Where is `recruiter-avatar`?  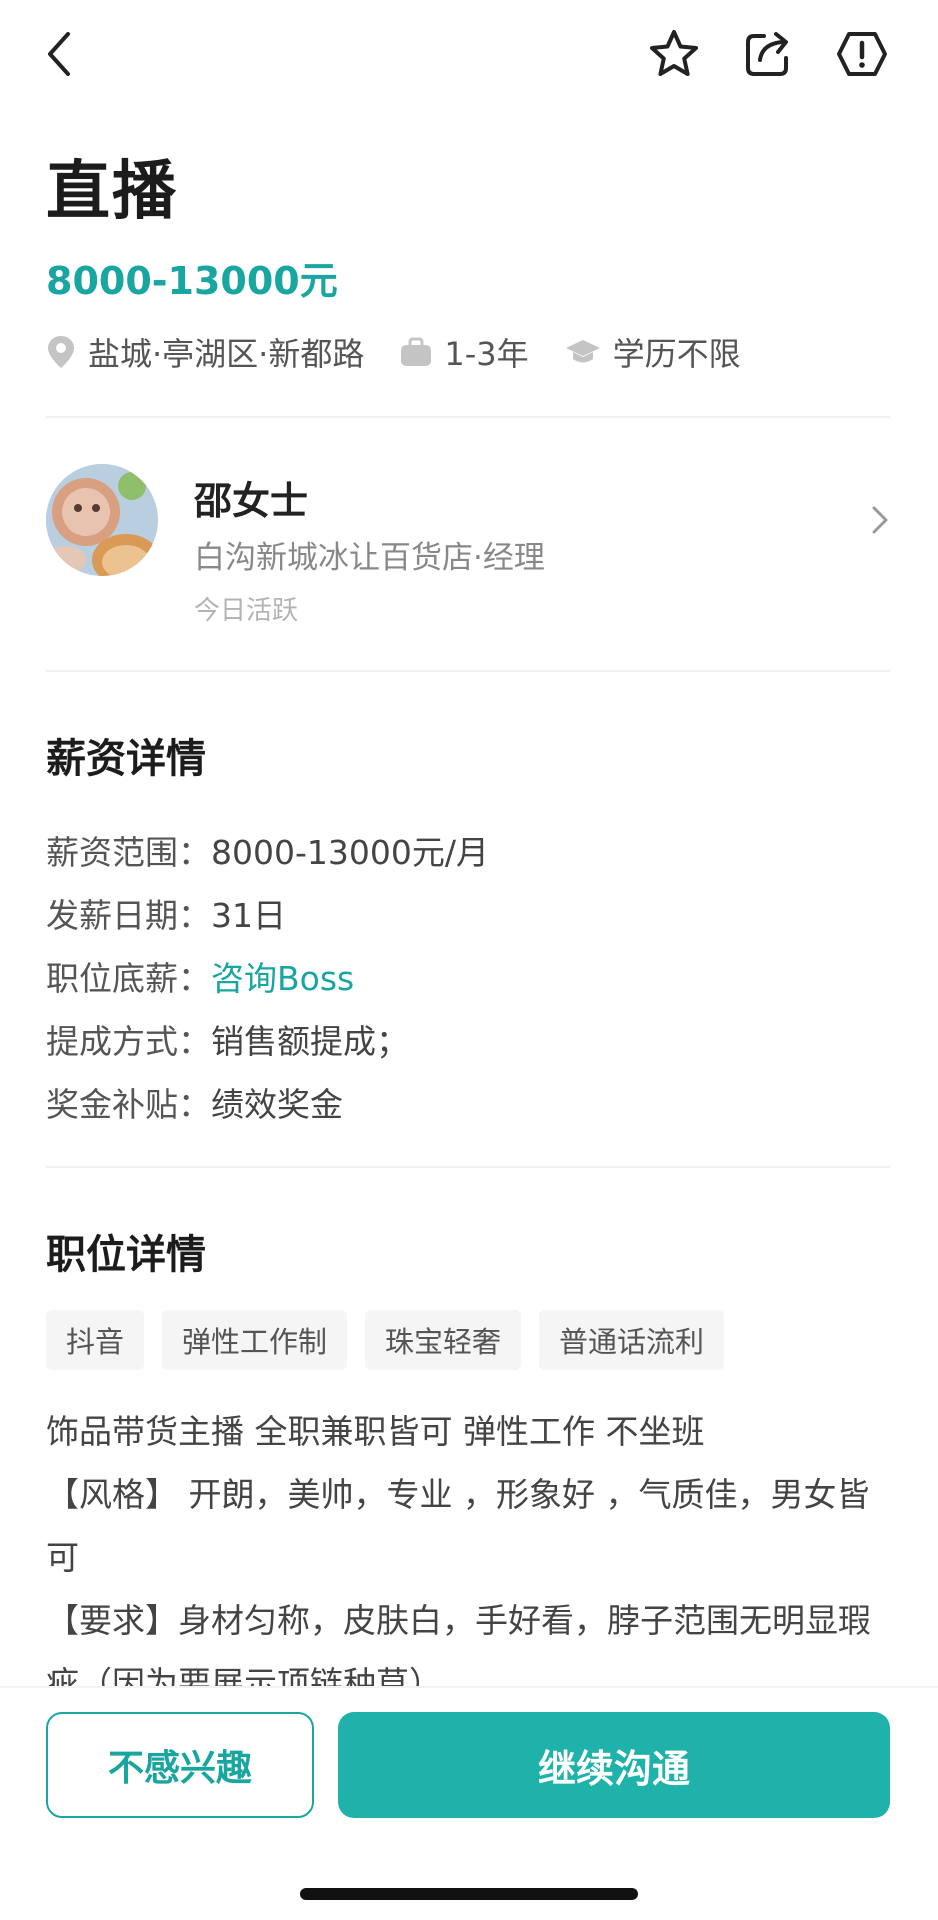 recruiter-avatar is located at coordinates (102, 520).